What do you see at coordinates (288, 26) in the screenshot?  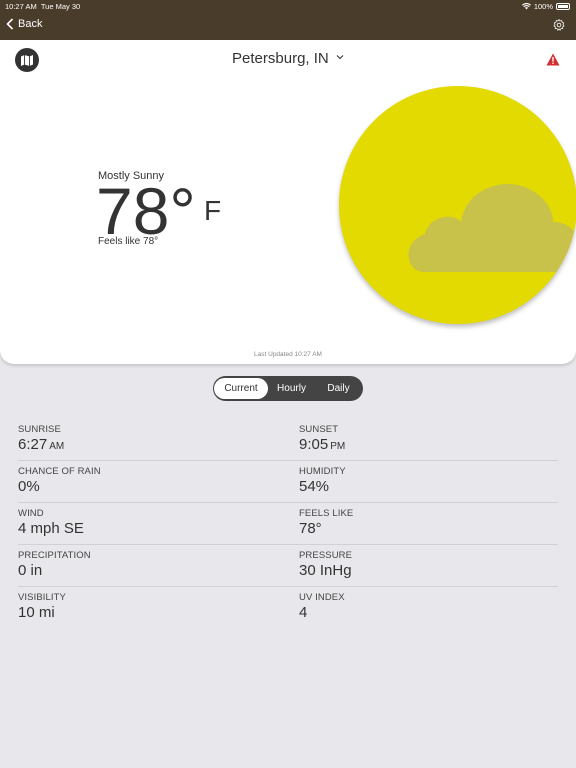 I see `nav-bar: Back` at bounding box center [288, 26].